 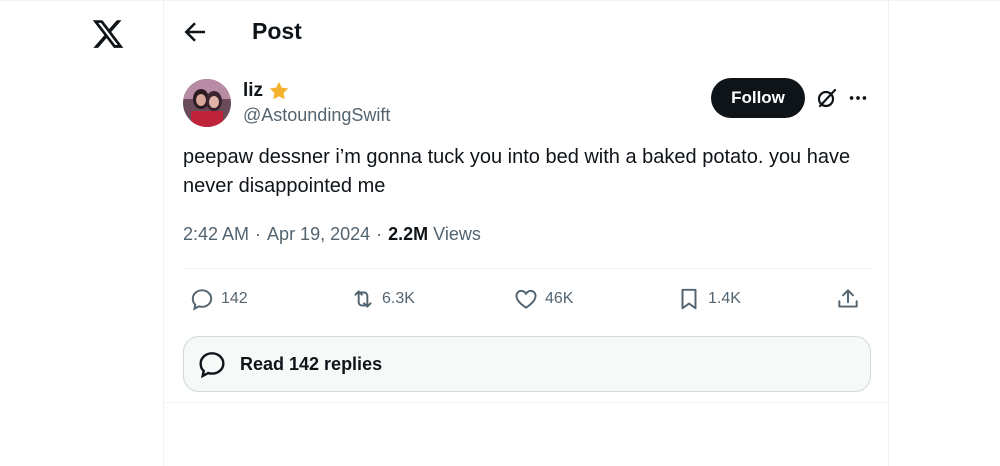 What do you see at coordinates (207, 103) in the screenshot?
I see `avatar` at bounding box center [207, 103].